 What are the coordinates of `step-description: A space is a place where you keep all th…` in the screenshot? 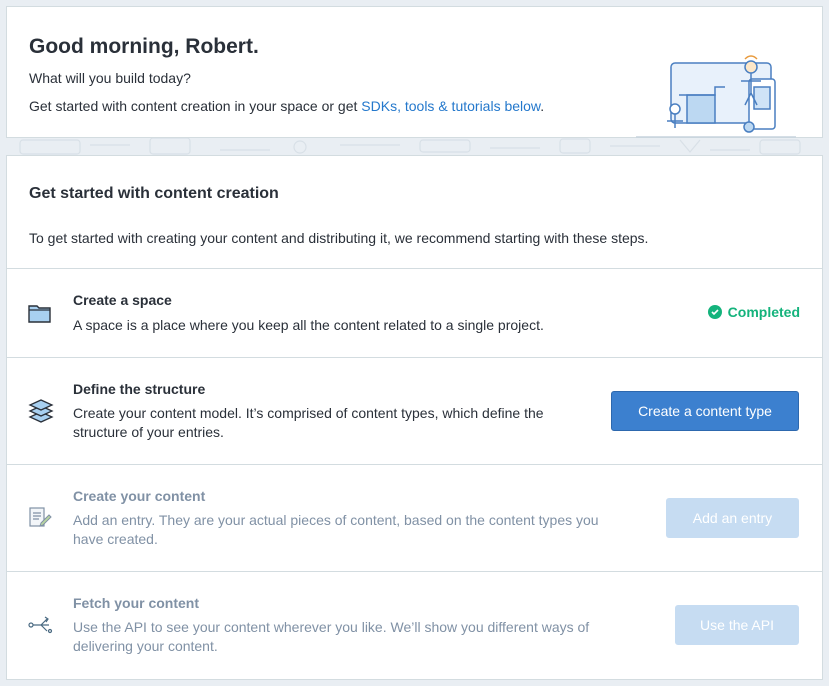 It's located at (308, 325).